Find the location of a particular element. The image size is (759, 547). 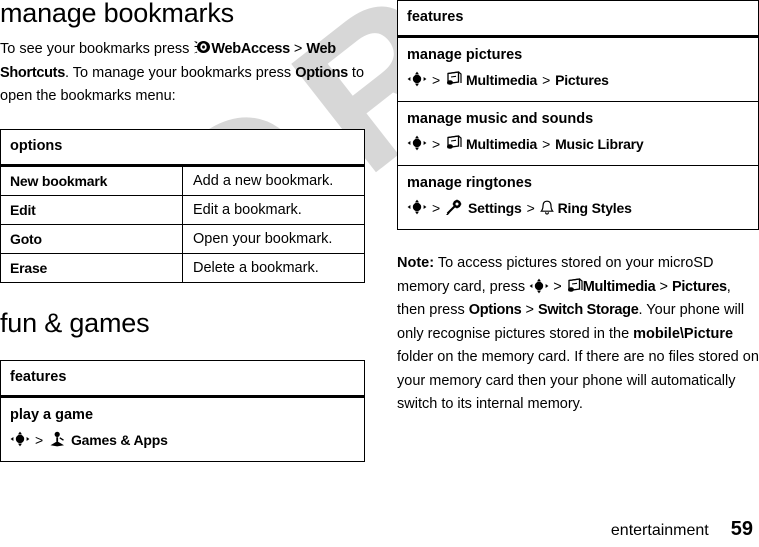

option-key: Edit is located at coordinates (91, 209).